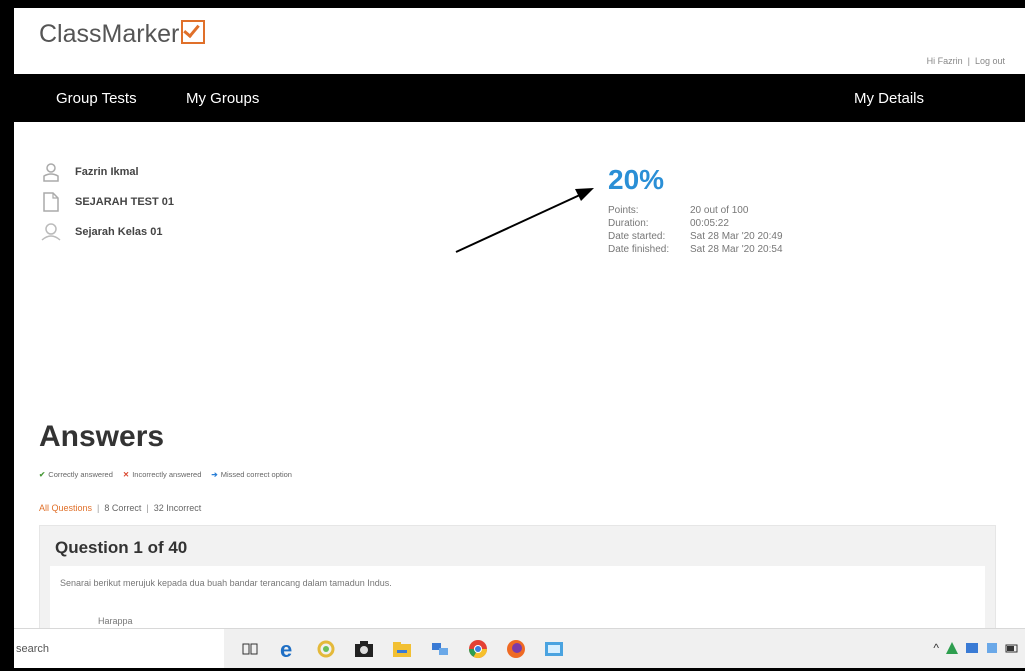 The width and height of the screenshot is (1025, 671). Describe the element at coordinates (639, 249) in the screenshot. I see `finished-label: Date finished:` at that location.